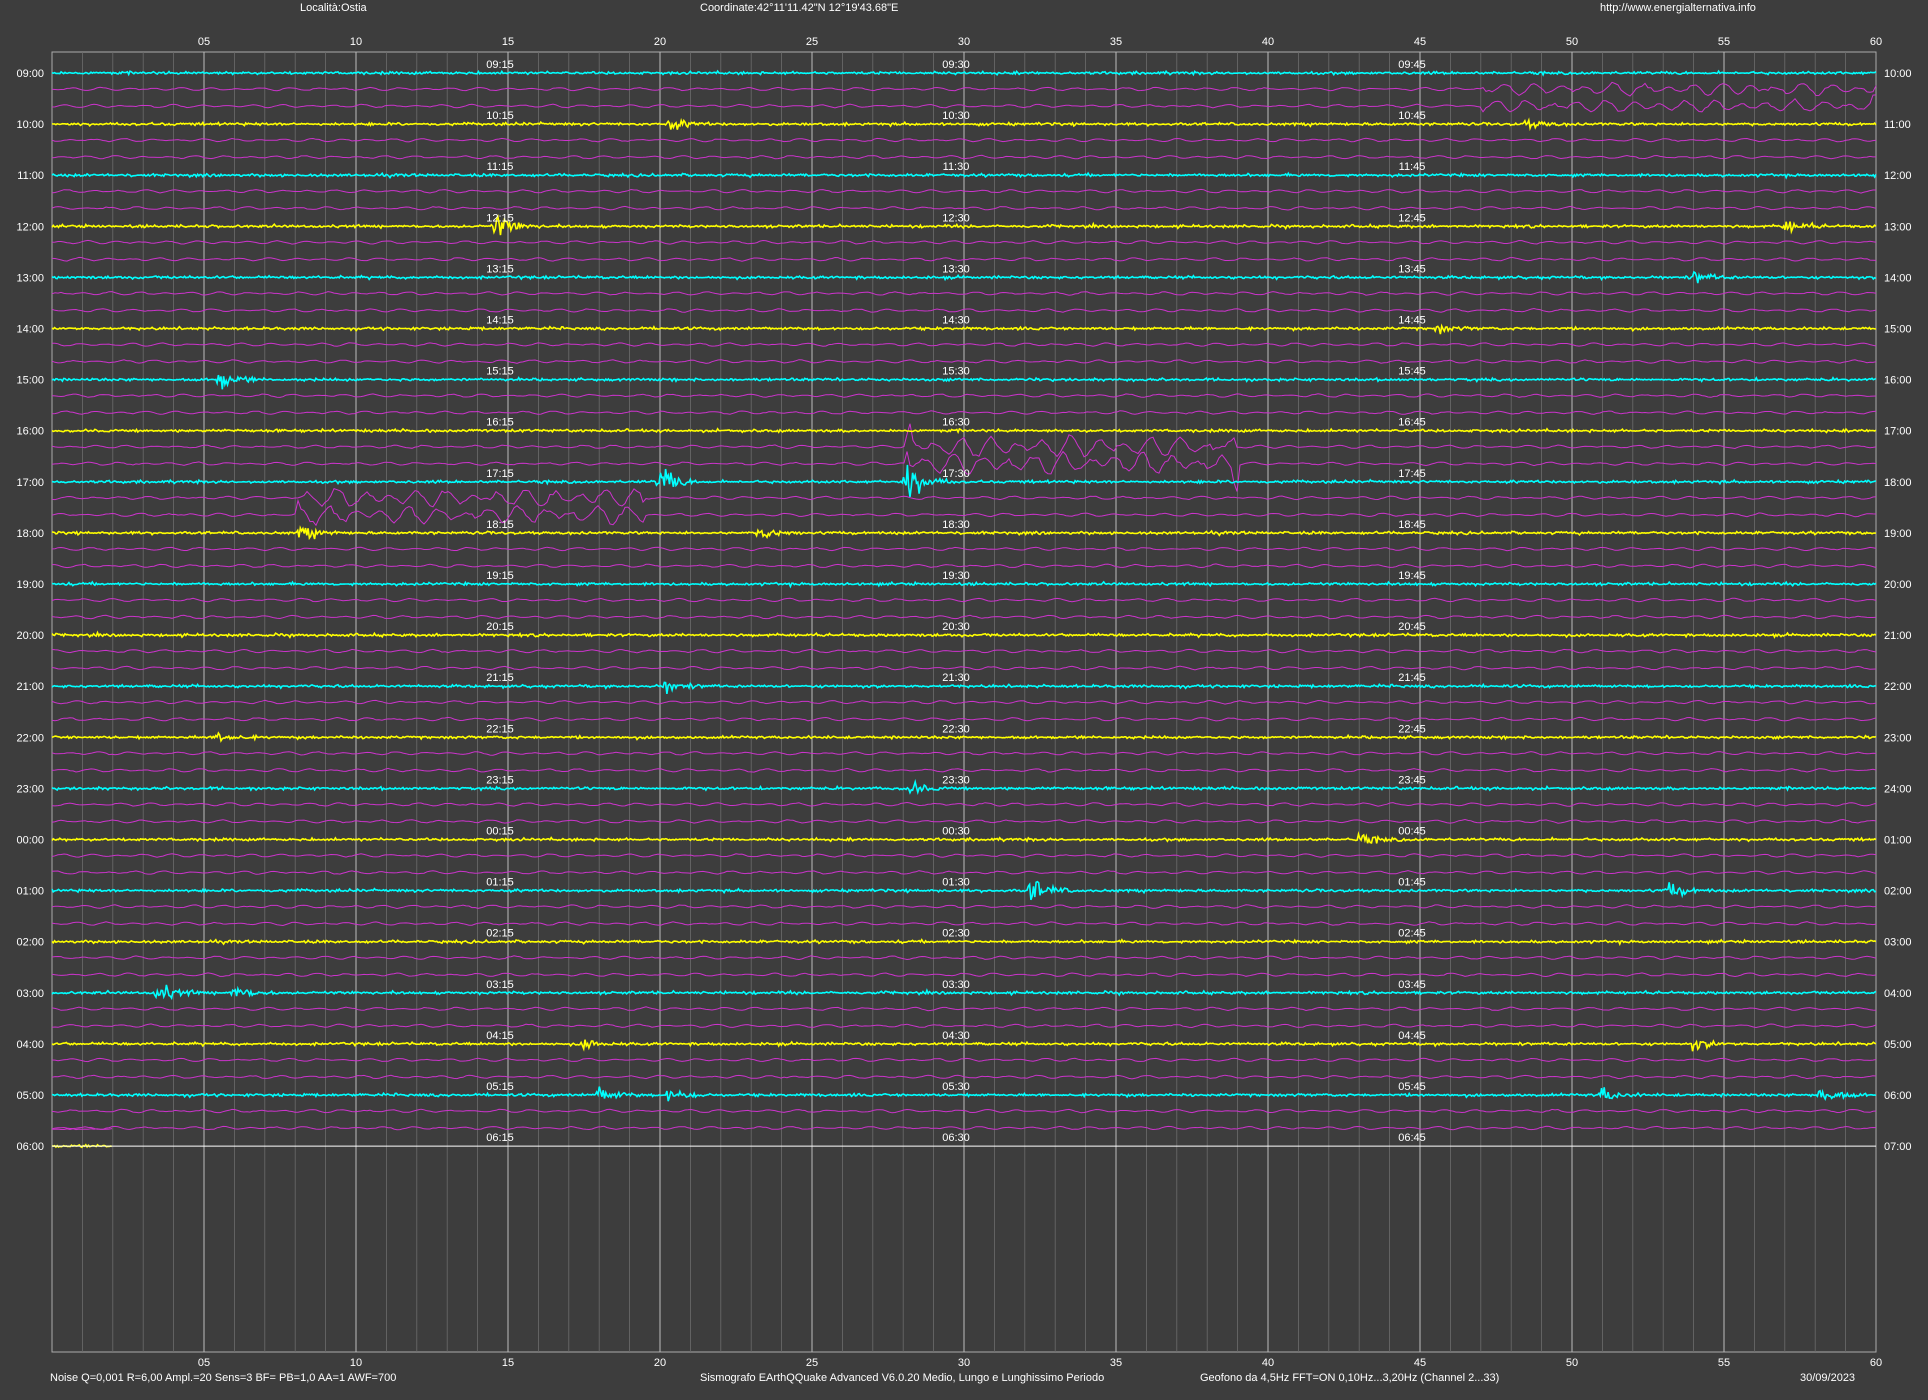 This screenshot has height=1400, width=1928. Describe the element at coordinates (1412, 729) in the screenshot. I see `quarter-time-label: 22:45` at that location.